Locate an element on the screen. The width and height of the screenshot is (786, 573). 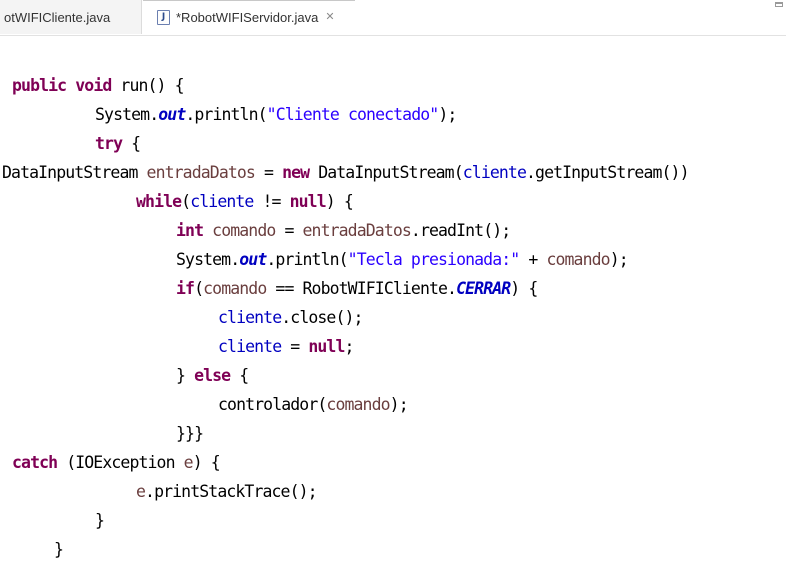
code-text: DataInputStream( is located at coordinates (386, 172).